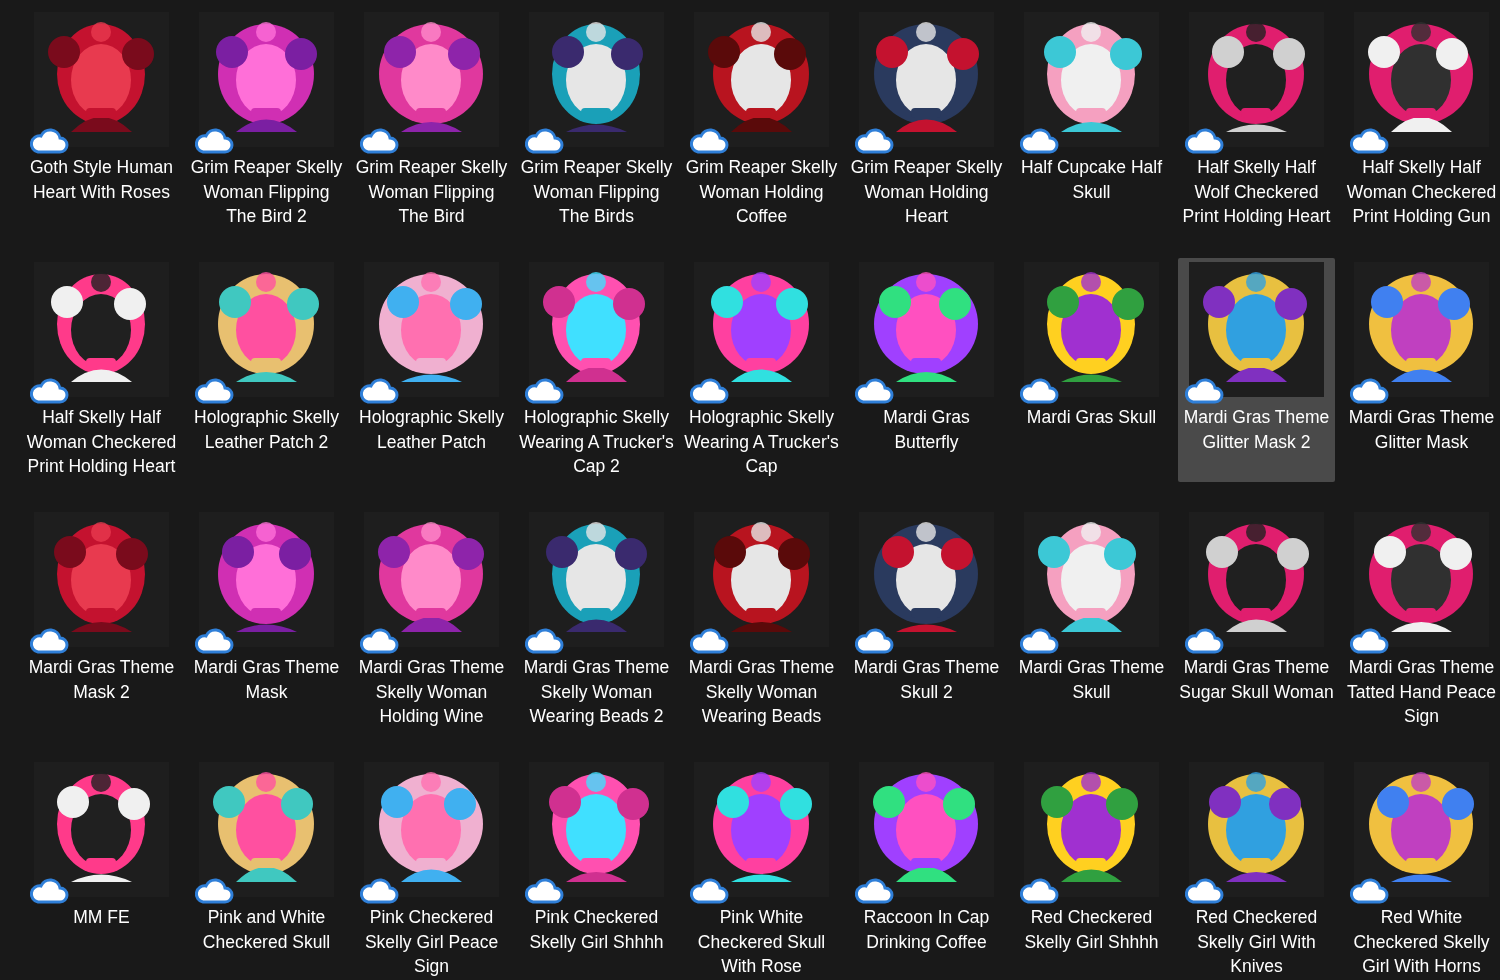  What do you see at coordinates (101, 680) in the screenshot?
I see `file-name: Mardi Gras Theme Mask 2` at bounding box center [101, 680].